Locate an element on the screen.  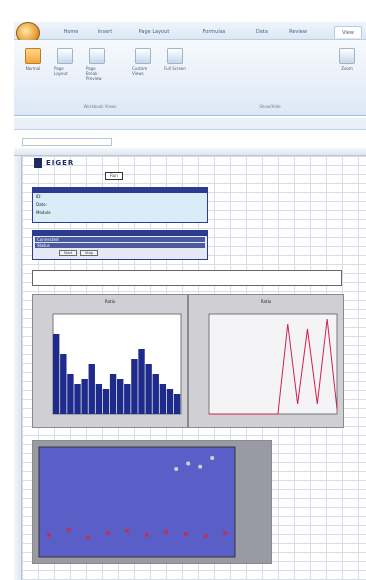
info-line-module: Module is located at coordinates (43, 212).